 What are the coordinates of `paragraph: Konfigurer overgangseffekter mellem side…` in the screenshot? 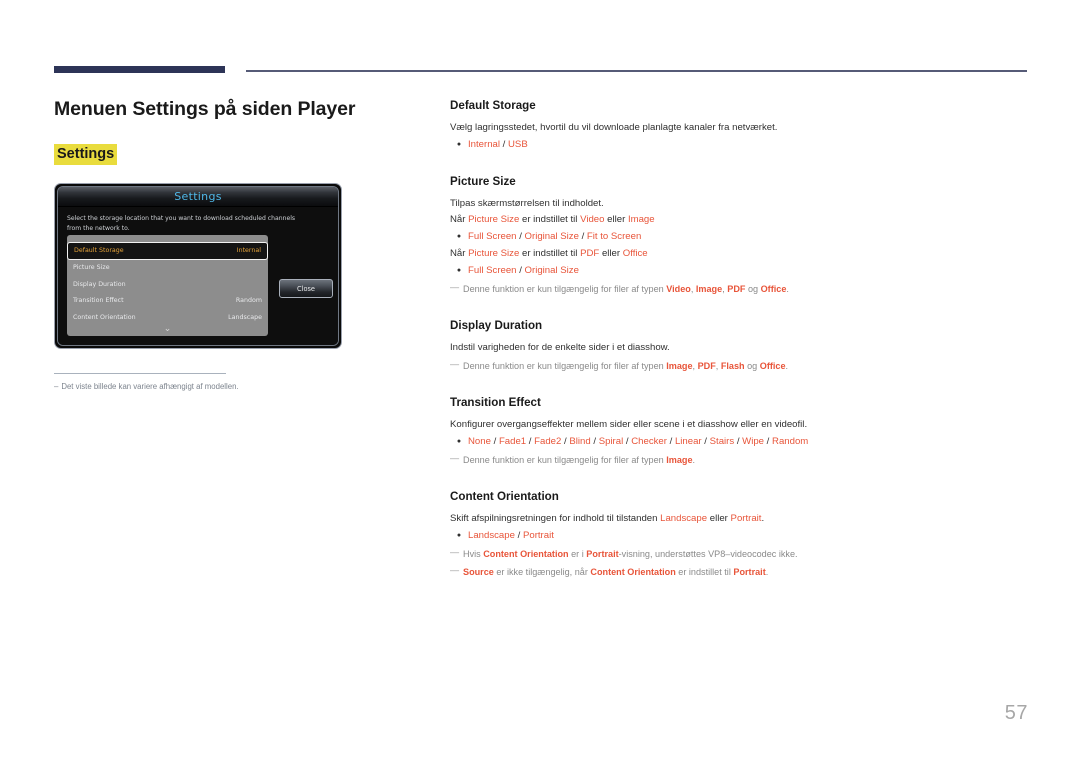 It's located at (740, 425).